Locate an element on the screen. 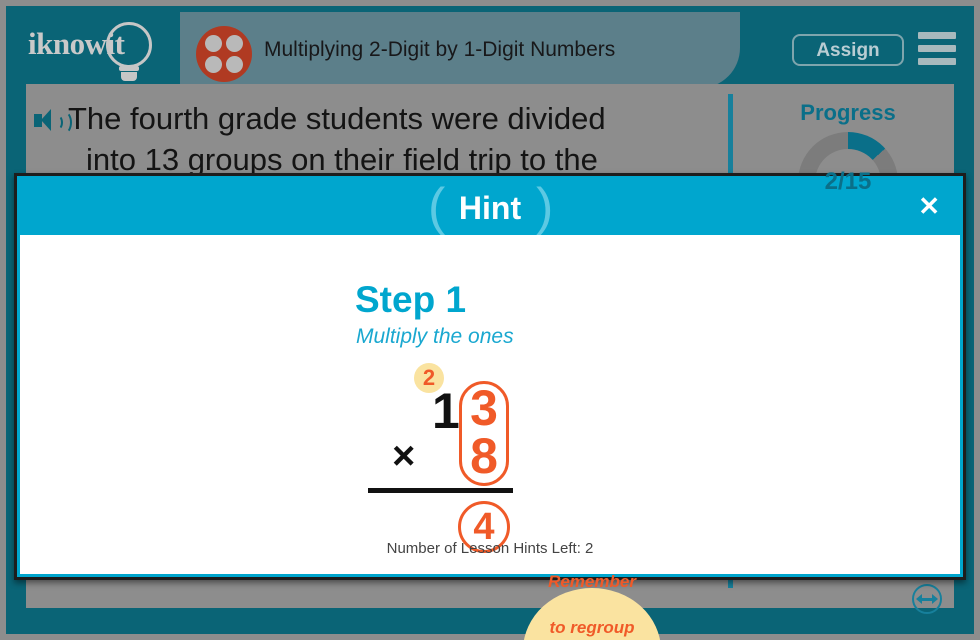 The image size is (980, 640). speaker-icon is located at coordinates (53, 122).